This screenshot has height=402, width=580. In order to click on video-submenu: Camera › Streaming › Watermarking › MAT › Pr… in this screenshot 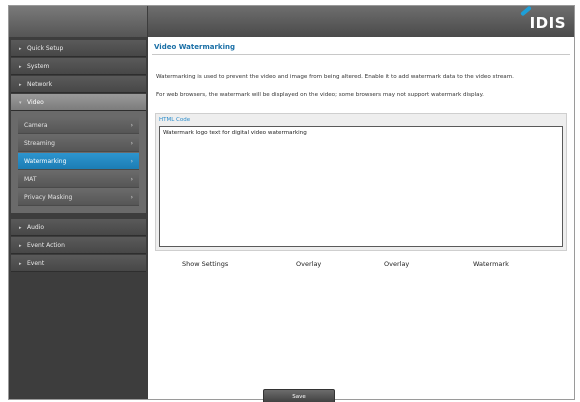, I will do `click(78, 162)`.